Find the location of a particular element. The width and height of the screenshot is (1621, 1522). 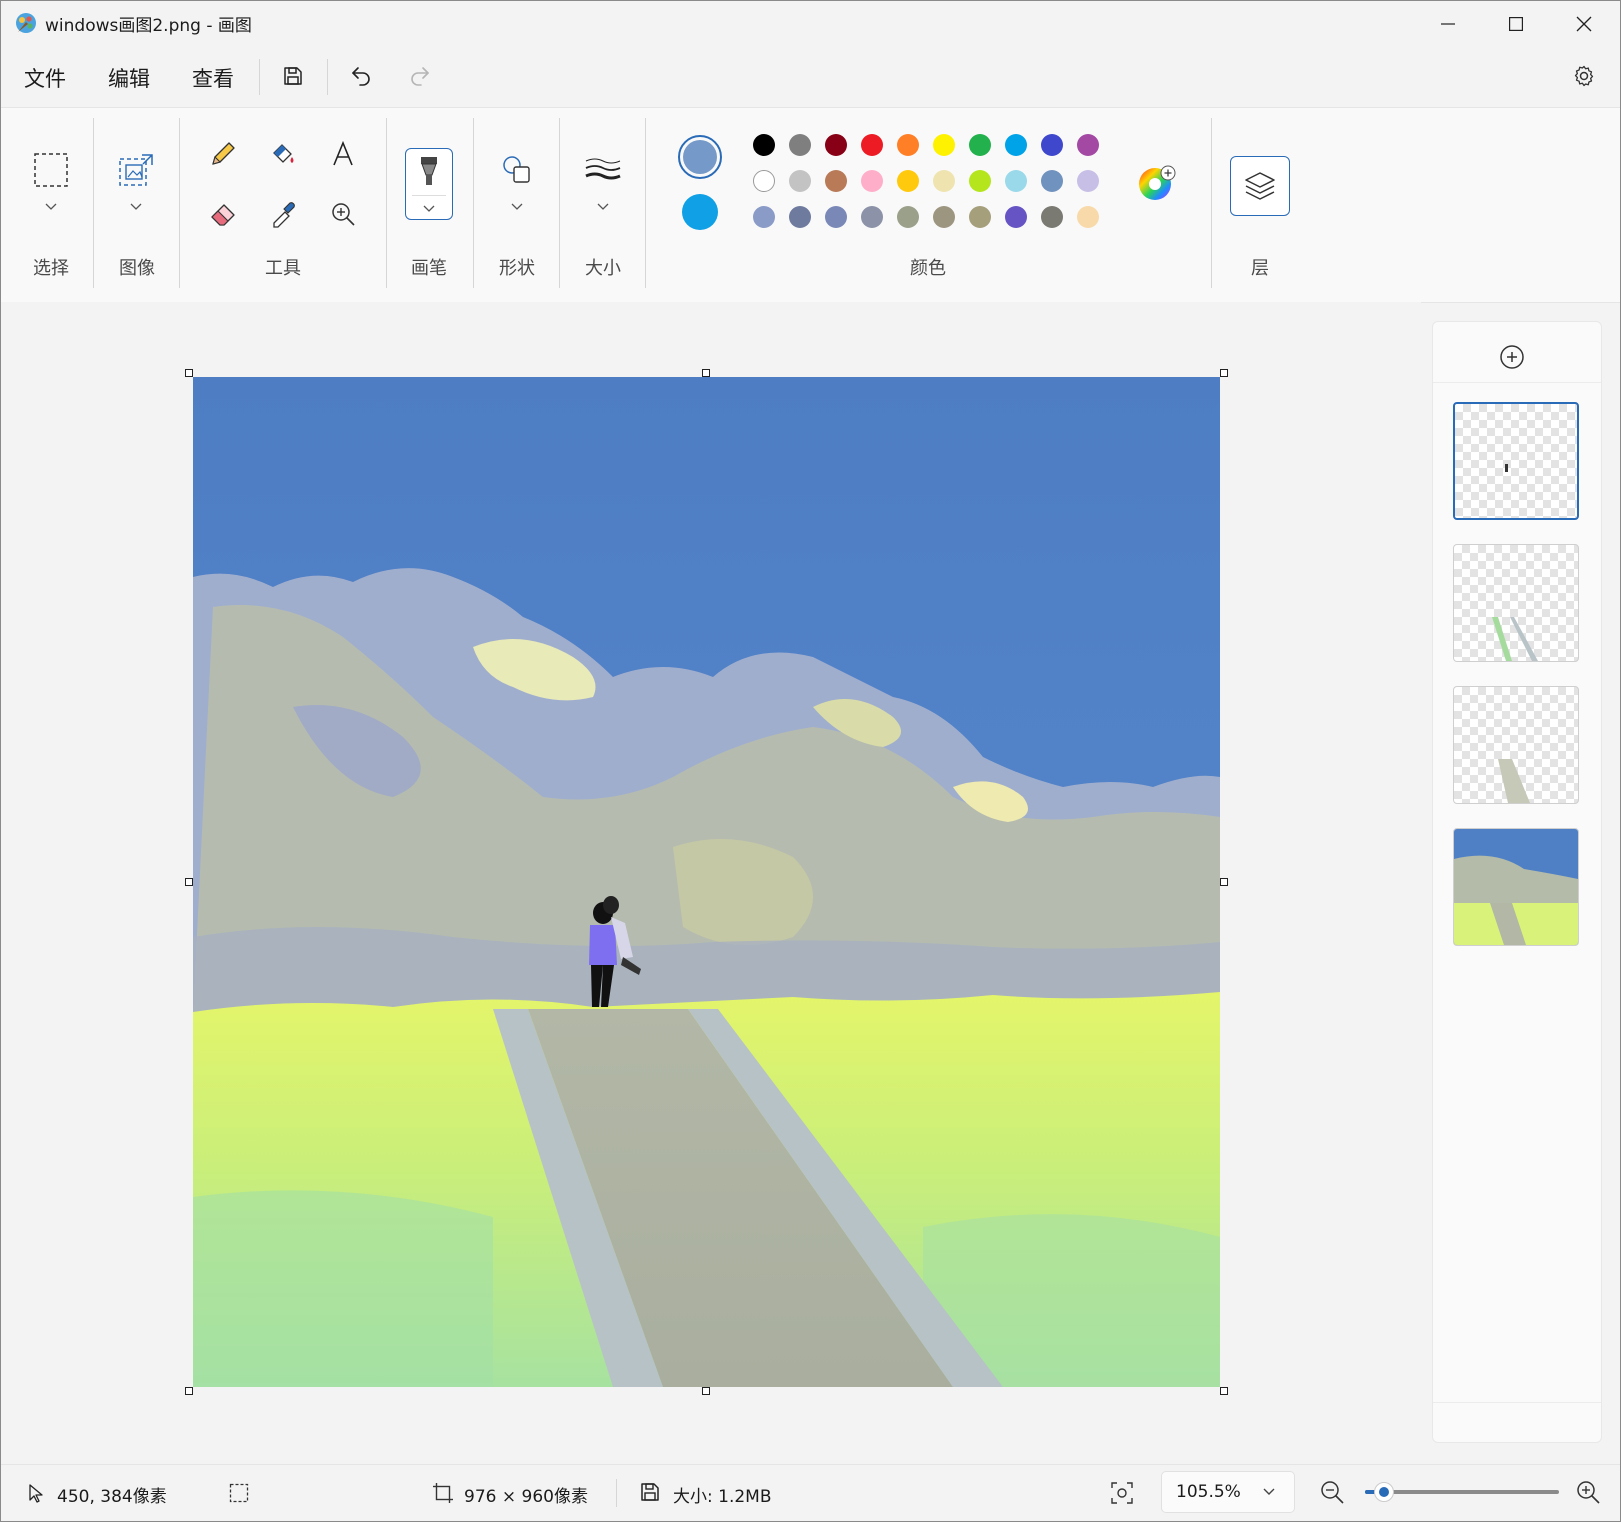

gear-icon is located at coordinates (1584, 76).